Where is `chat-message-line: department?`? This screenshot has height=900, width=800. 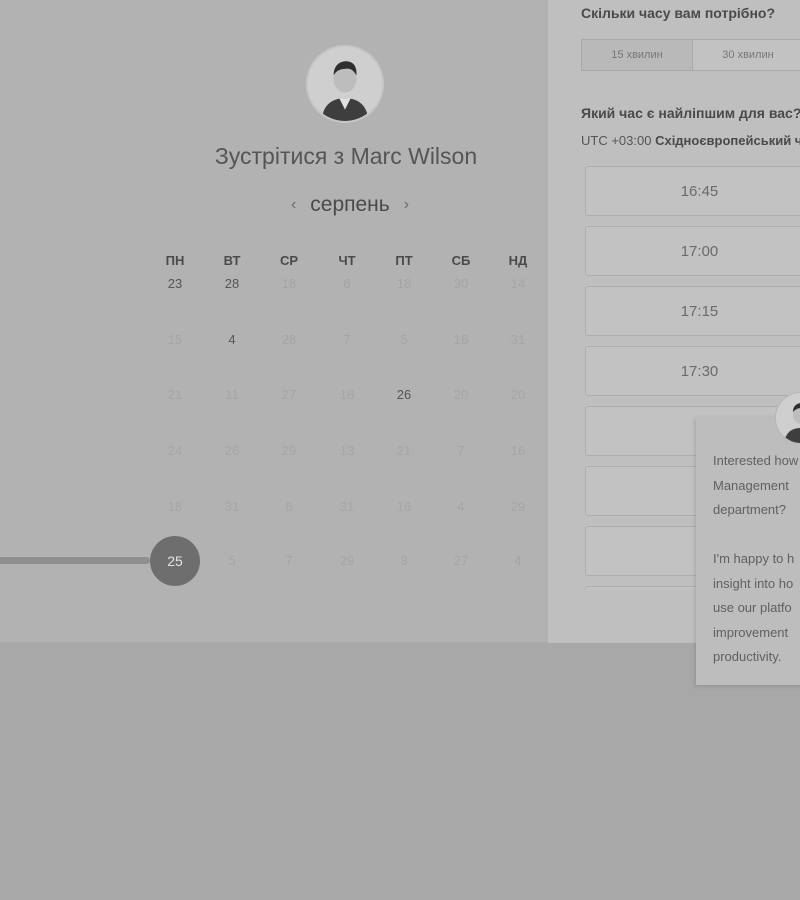 chat-message-line: department? is located at coordinates (749, 509).